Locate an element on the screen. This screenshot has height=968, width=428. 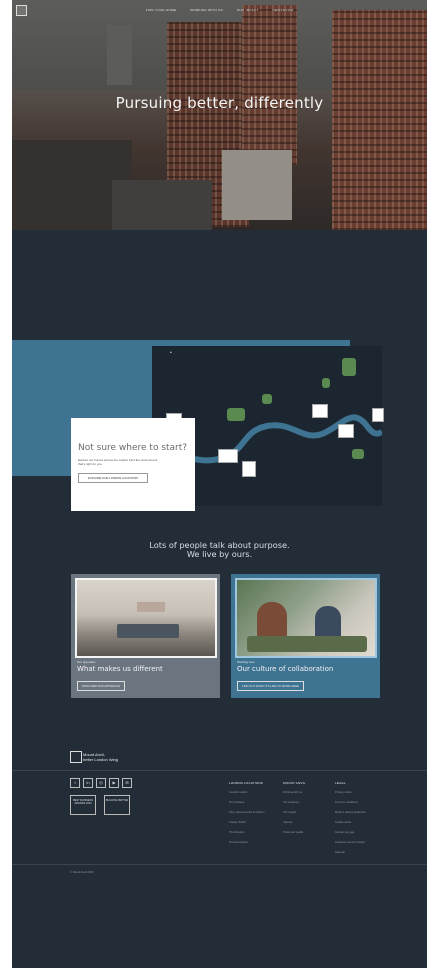
footer-link: Central London is located at coordinates (247, 792).